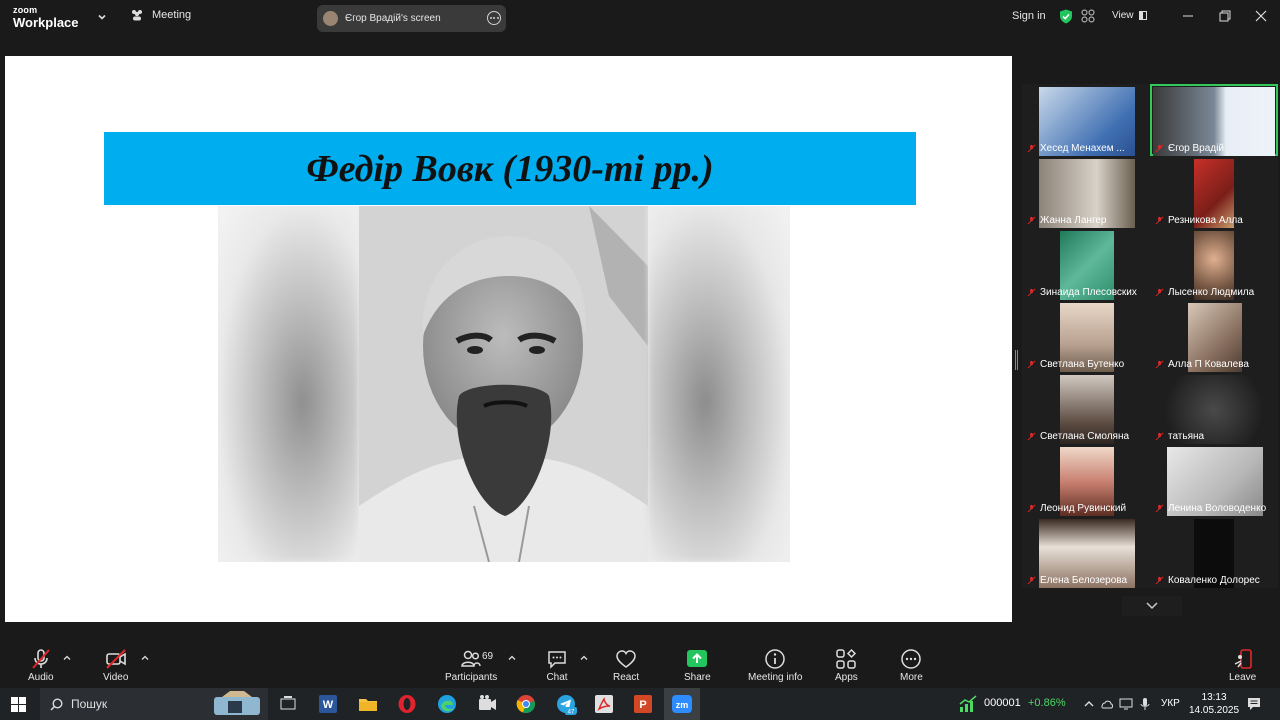 The image size is (1280, 720). Describe the element at coordinates (846, 658) in the screenshot. I see `apps-icon` at that location.